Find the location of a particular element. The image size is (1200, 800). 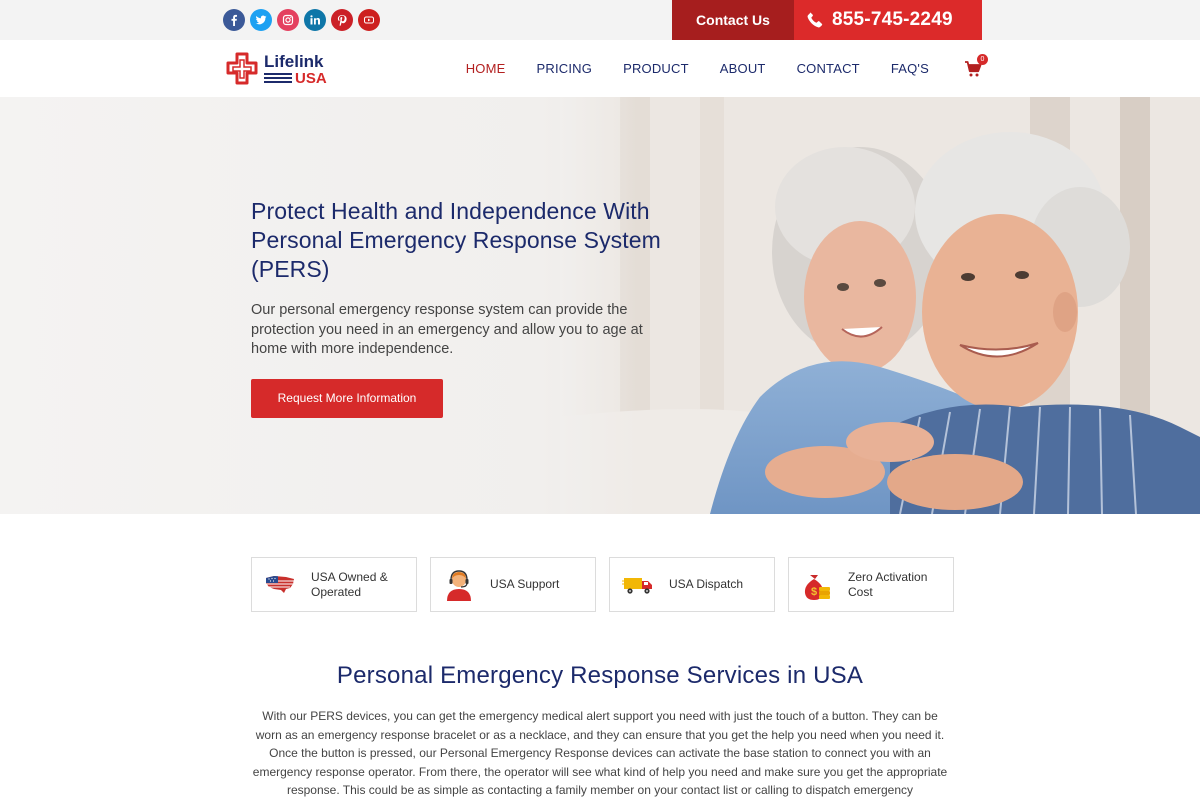

feature-card: $ Zero Activation Cost is located at coordinates (871, 584).